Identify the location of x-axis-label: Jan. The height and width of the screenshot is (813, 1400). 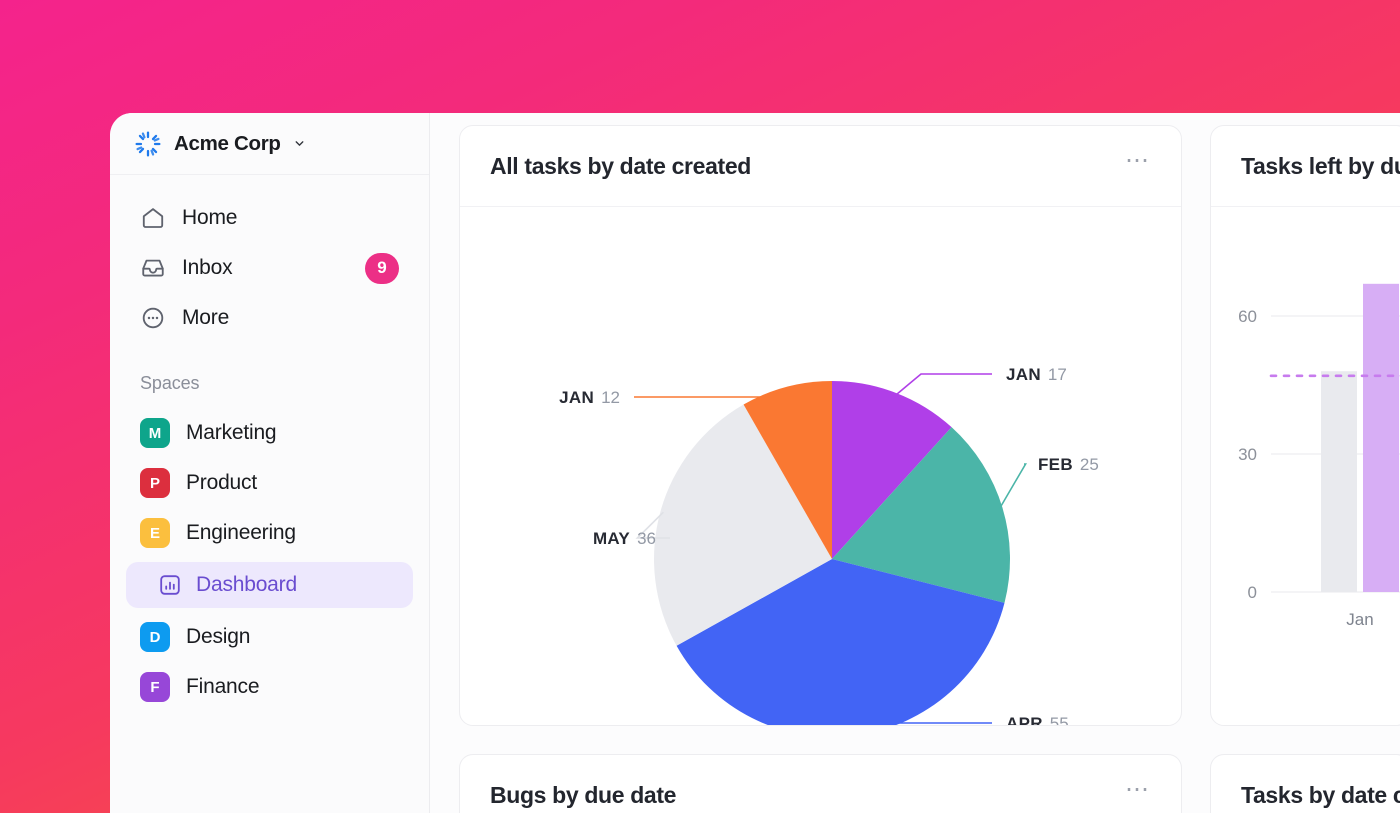
(1359, 619).